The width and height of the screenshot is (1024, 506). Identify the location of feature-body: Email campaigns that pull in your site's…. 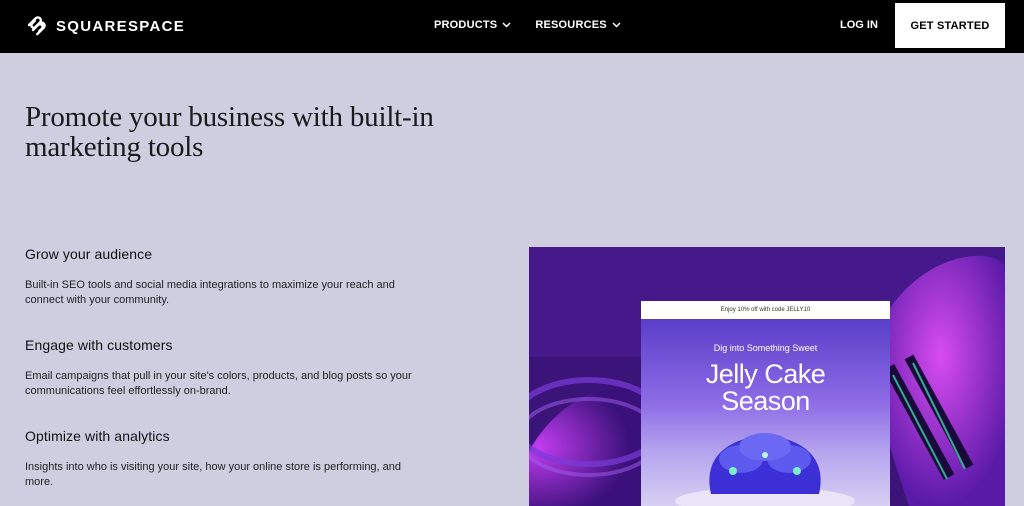
(218, 383).